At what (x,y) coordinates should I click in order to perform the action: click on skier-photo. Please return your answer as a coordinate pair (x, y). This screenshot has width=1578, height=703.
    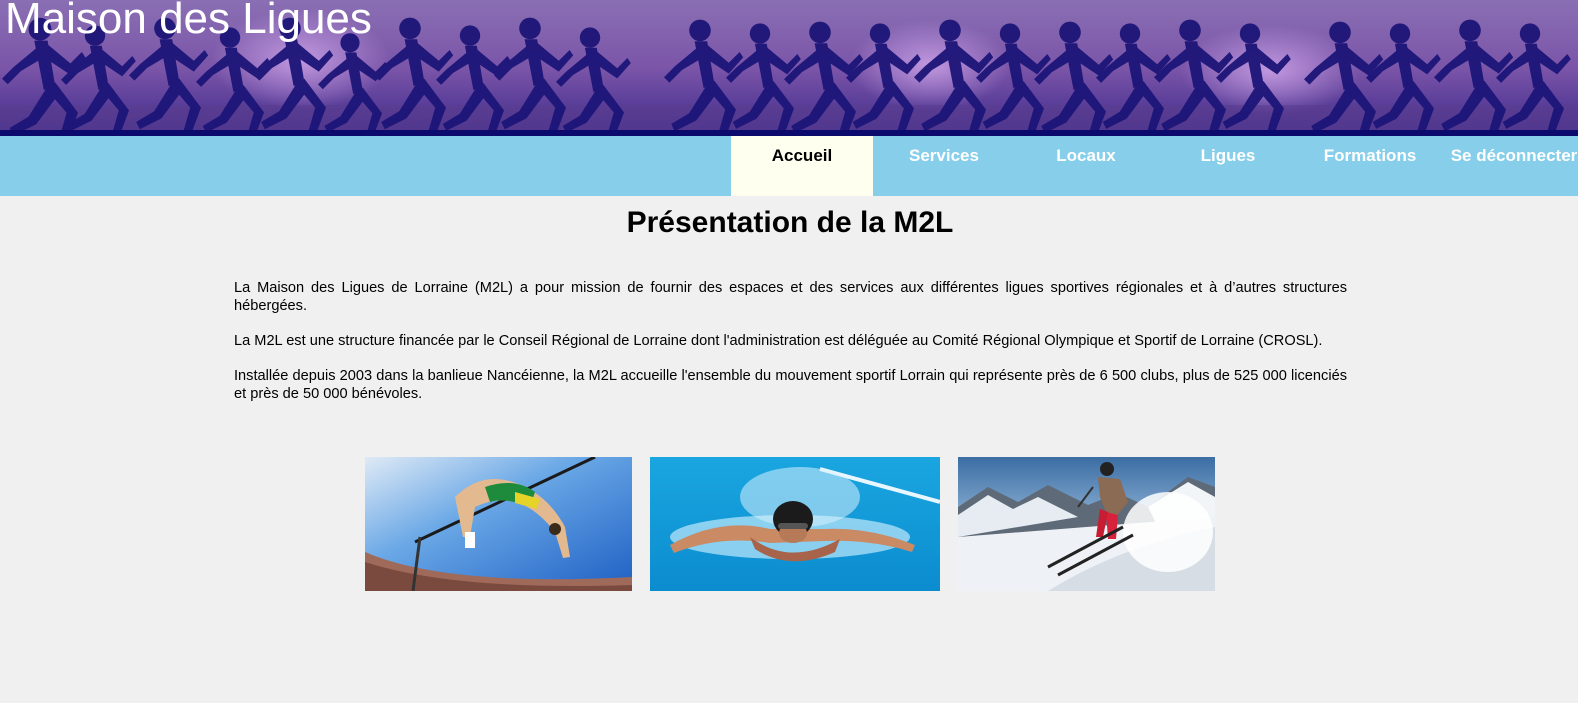
    Looking at the image, I should click on (1086, 524).